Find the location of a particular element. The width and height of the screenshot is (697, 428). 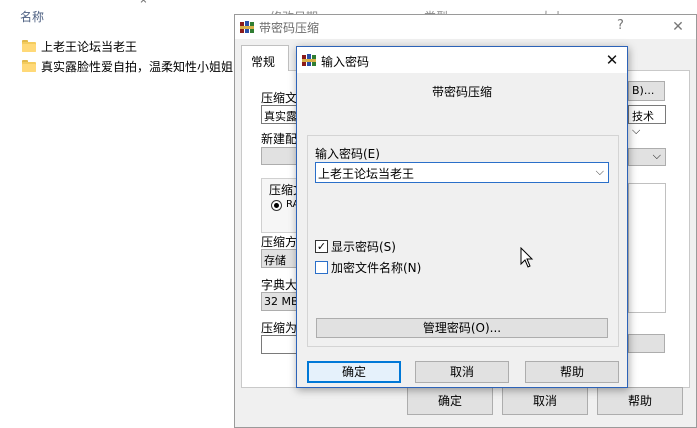

dialog-heading: 带密码压缩 is located at coordinates (461, 92).